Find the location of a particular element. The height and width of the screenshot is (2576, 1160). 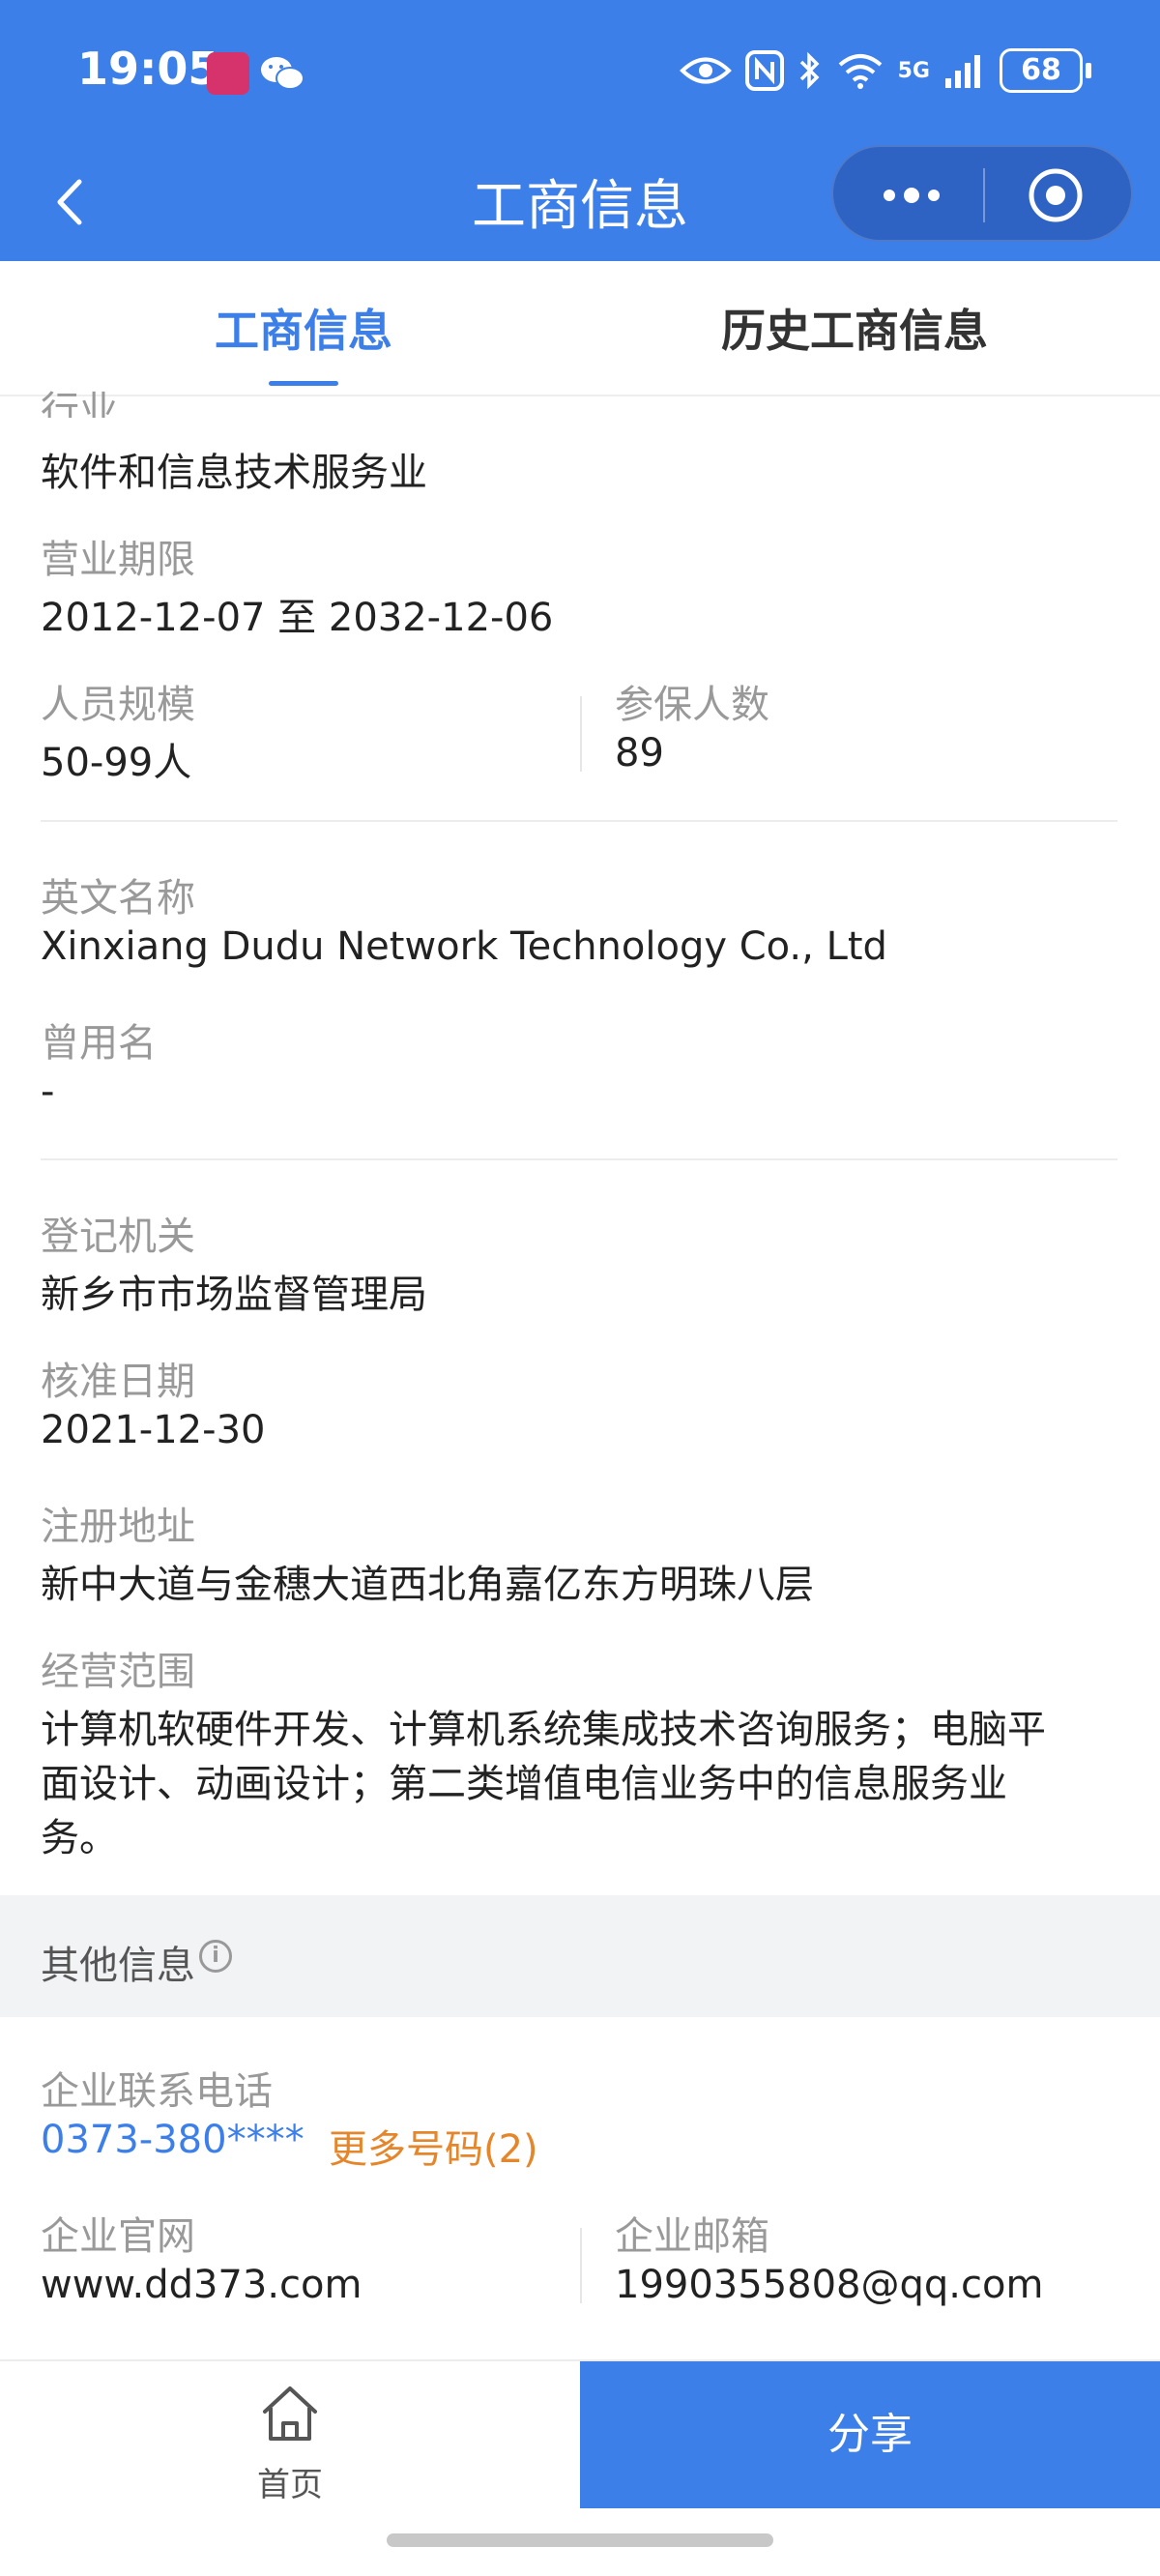

phone-label: 企业联系电话 is located at coordinates (157, 2091).